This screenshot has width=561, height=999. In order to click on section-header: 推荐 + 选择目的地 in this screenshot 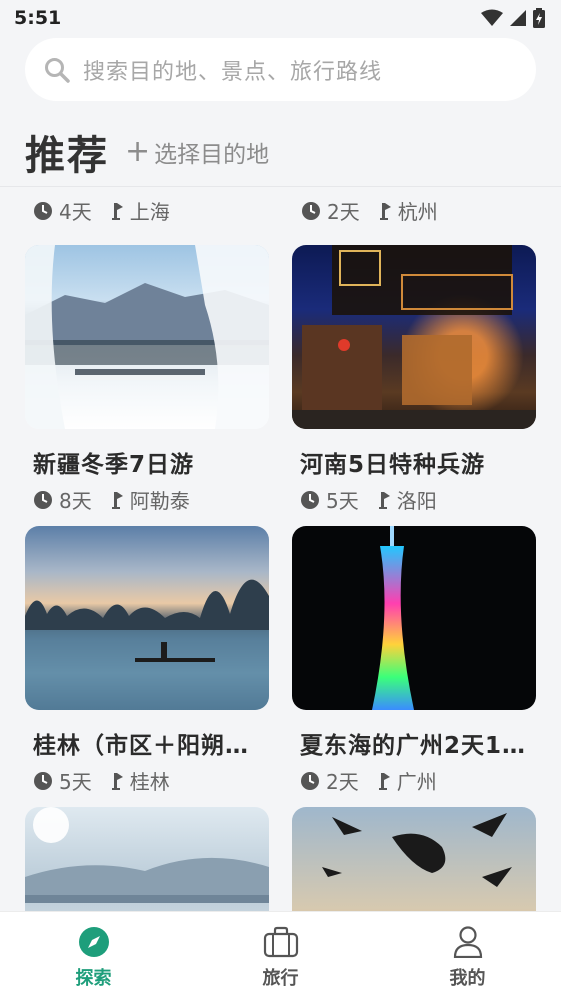, I will do `click(147, 152)`.